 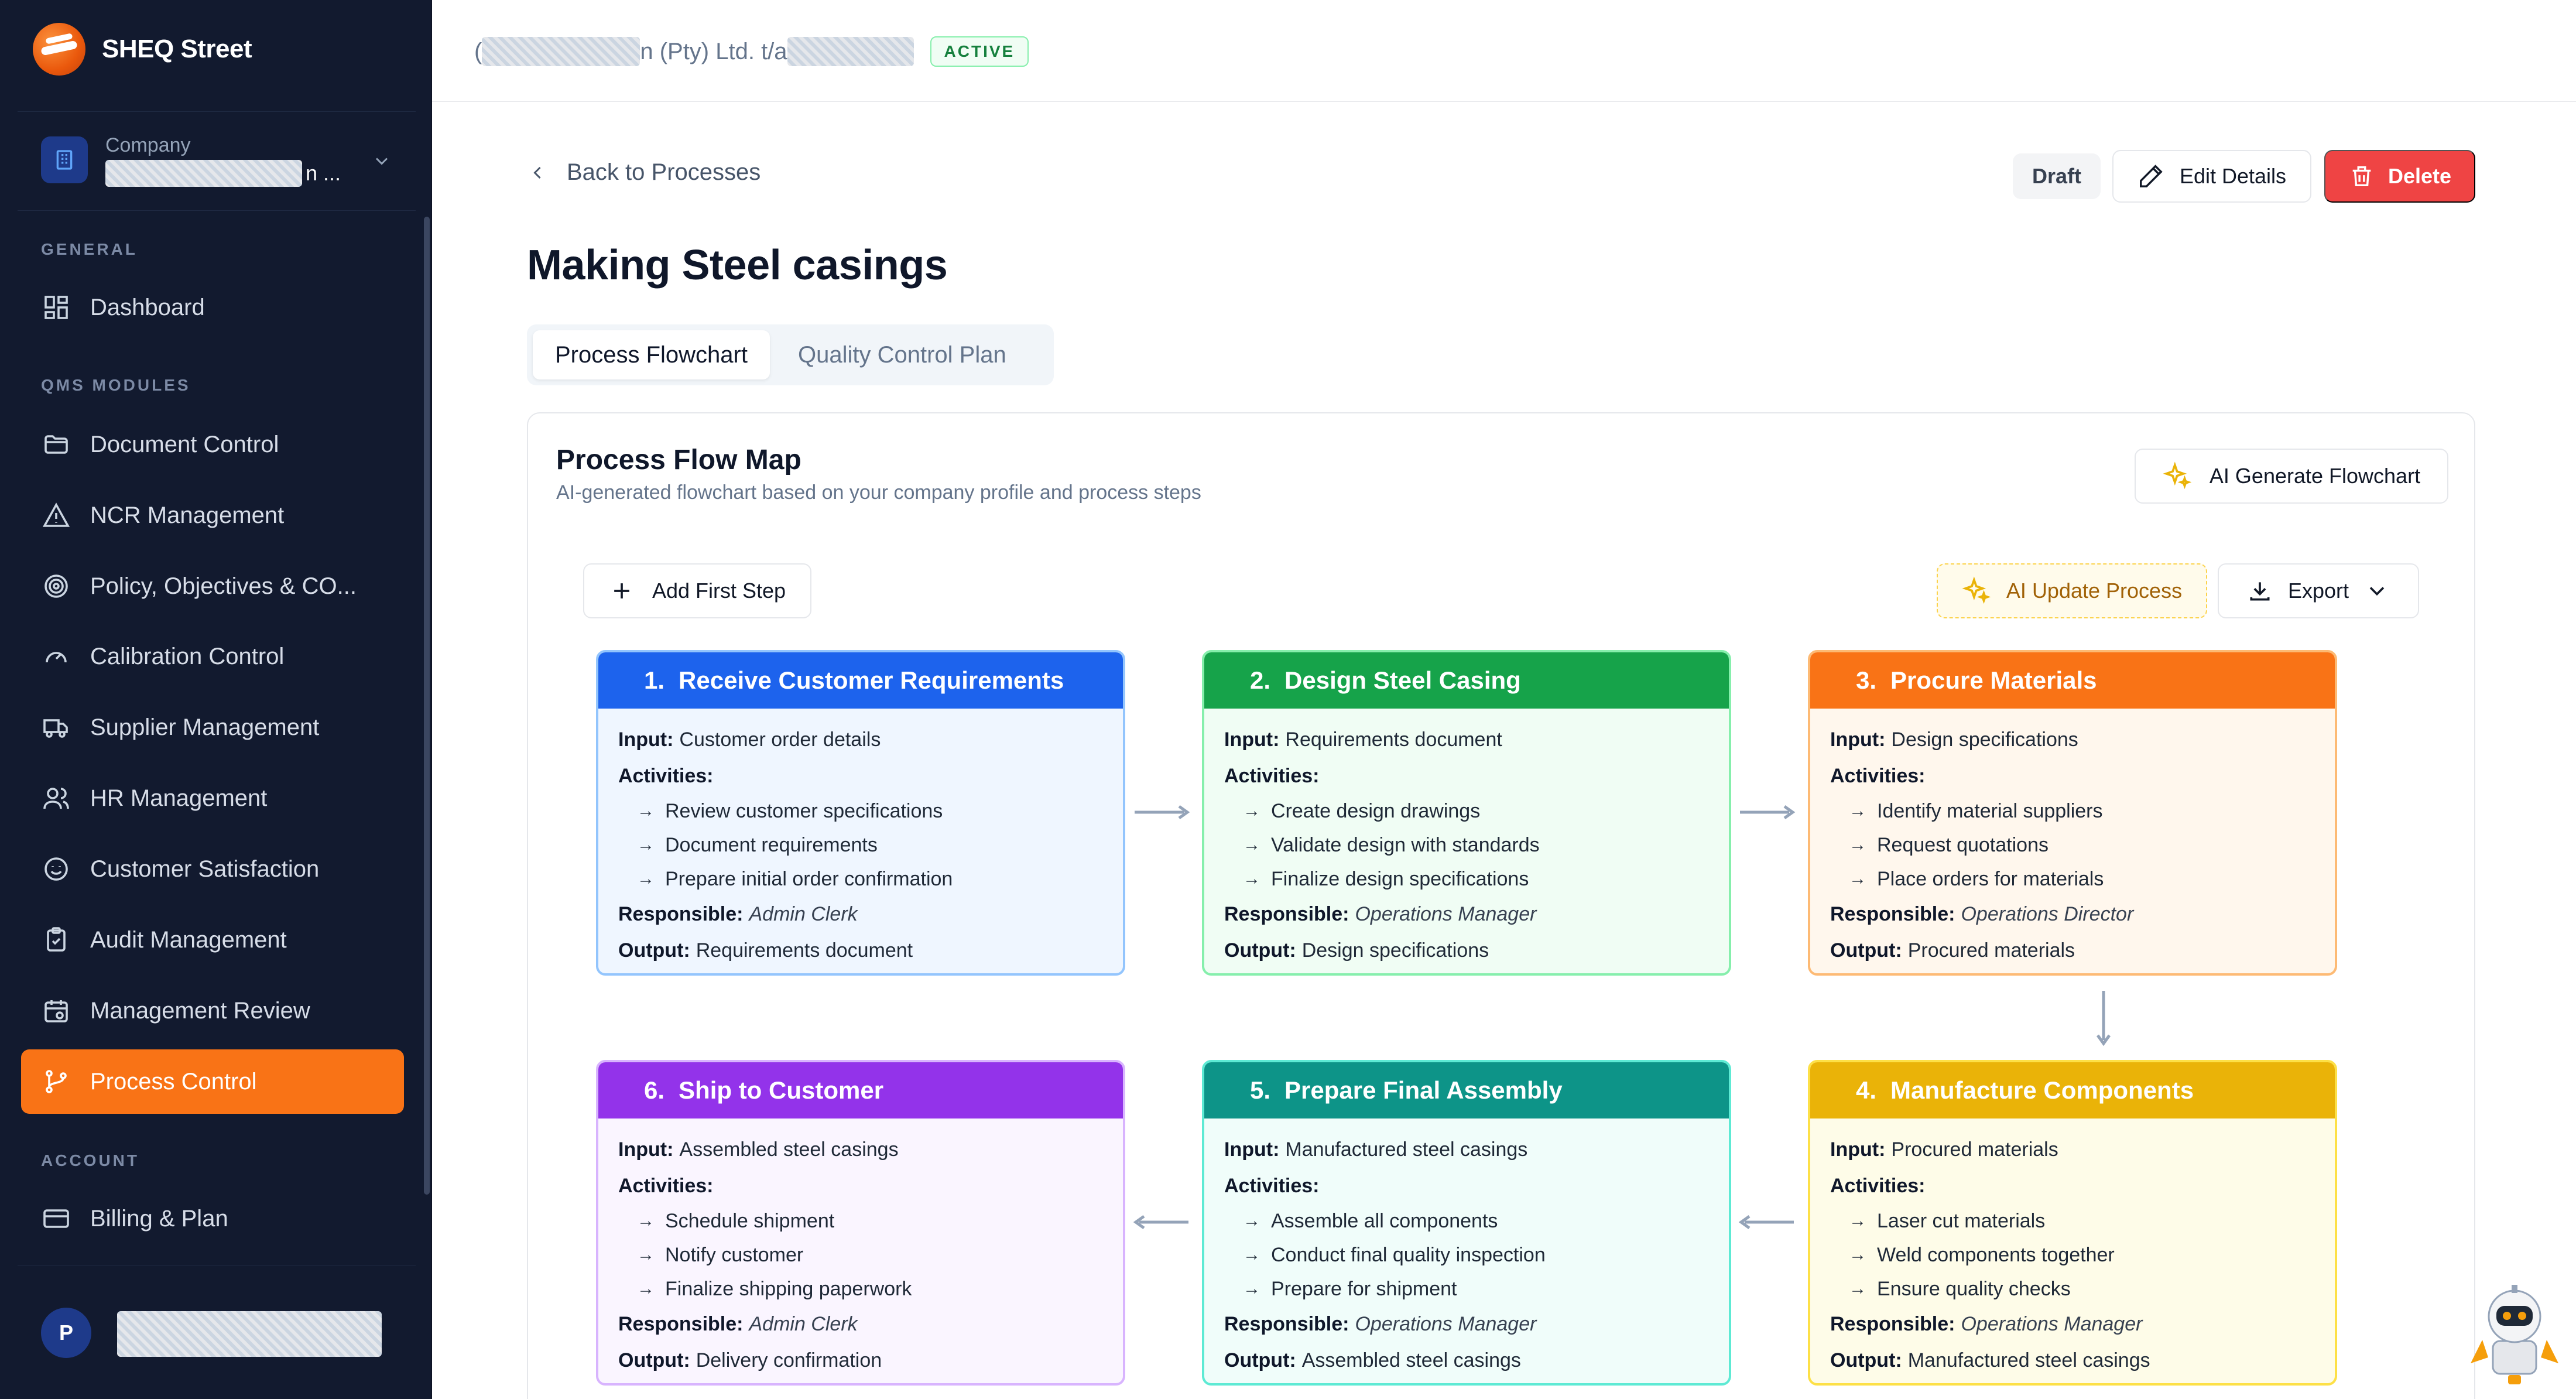 I want to click on sidebar-item-management-review: Management Review, so click(x=212, y=1011).